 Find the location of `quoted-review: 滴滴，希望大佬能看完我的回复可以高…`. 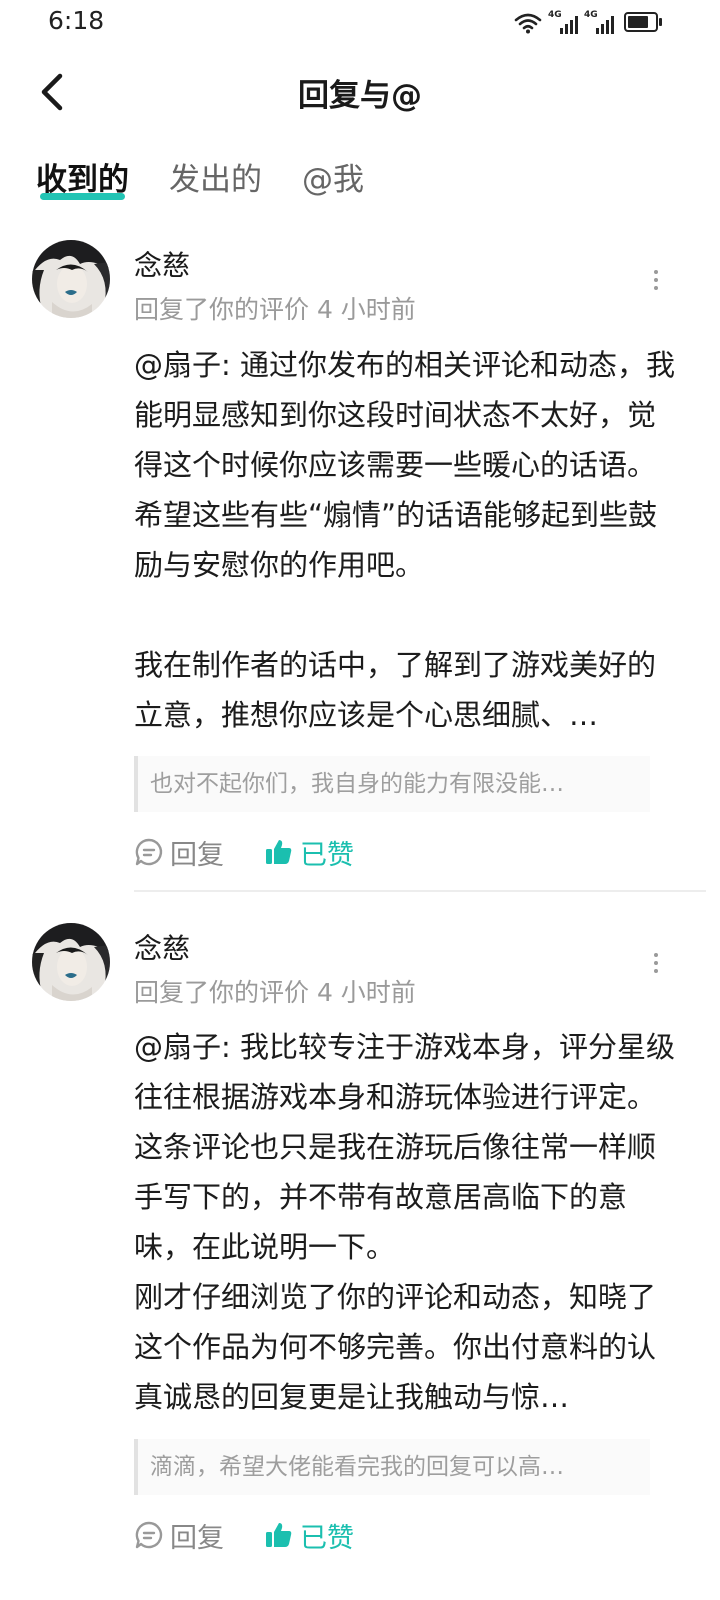

quoted-review: 滴滴，希望大佬能看完我的回复可以高… is located at coordinates (392, 1467).